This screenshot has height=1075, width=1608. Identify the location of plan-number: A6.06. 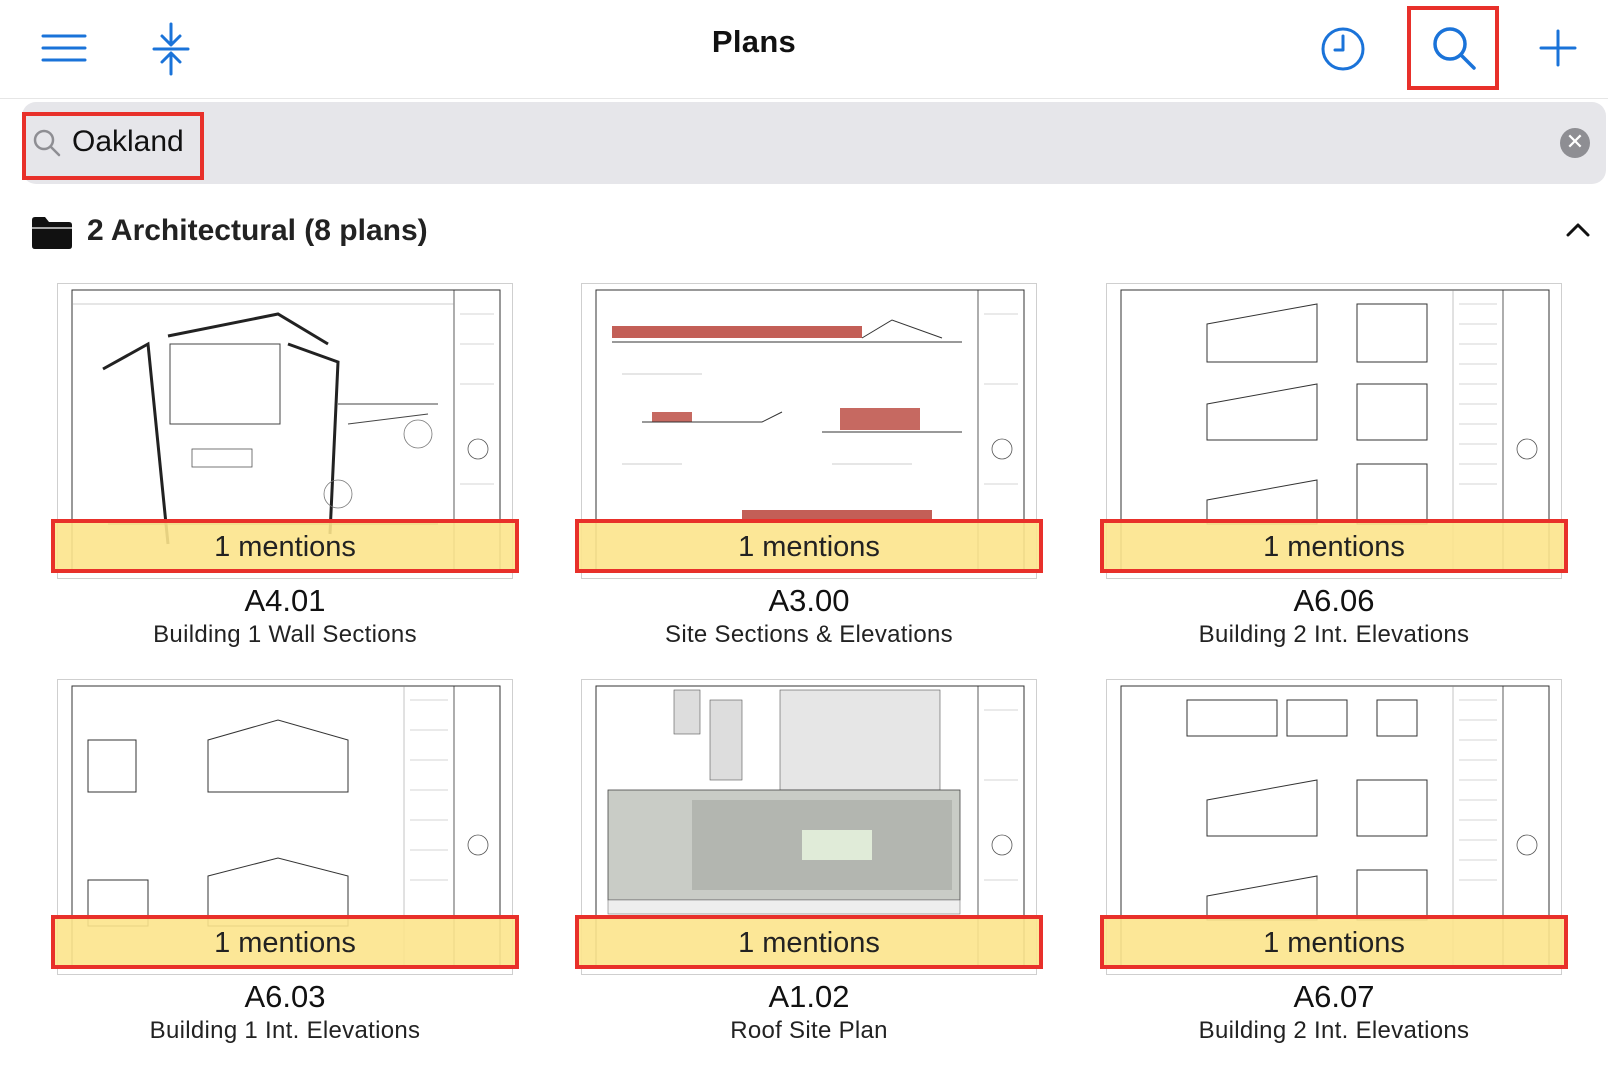
(1334, 600).